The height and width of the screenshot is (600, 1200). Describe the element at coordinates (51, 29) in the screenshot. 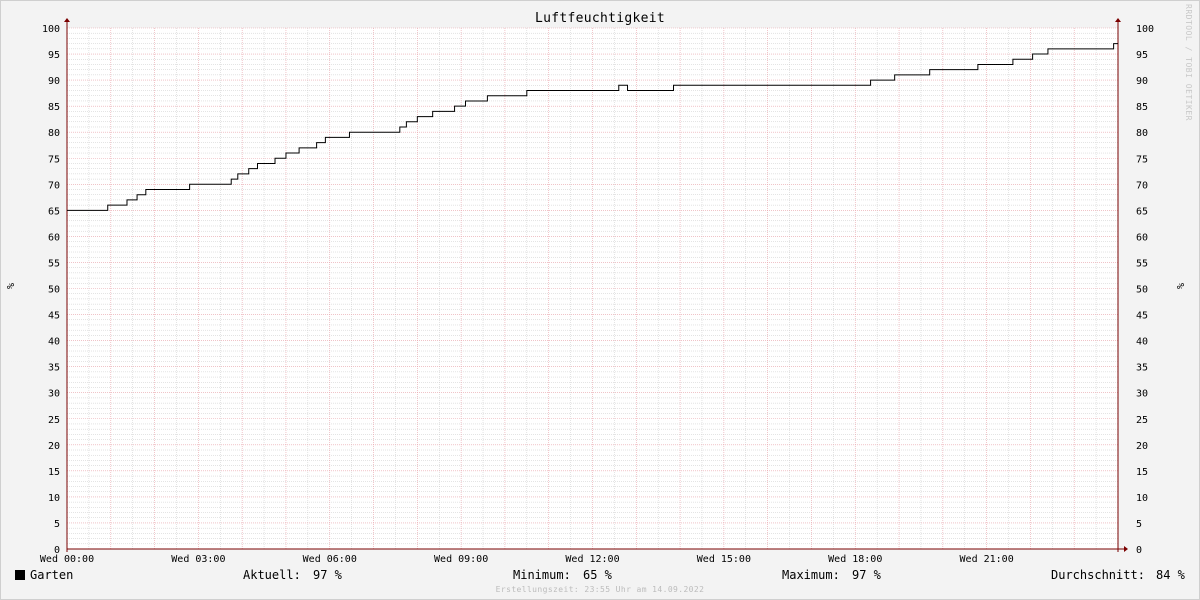

I see `y-tick-label-left: 100` at that location.